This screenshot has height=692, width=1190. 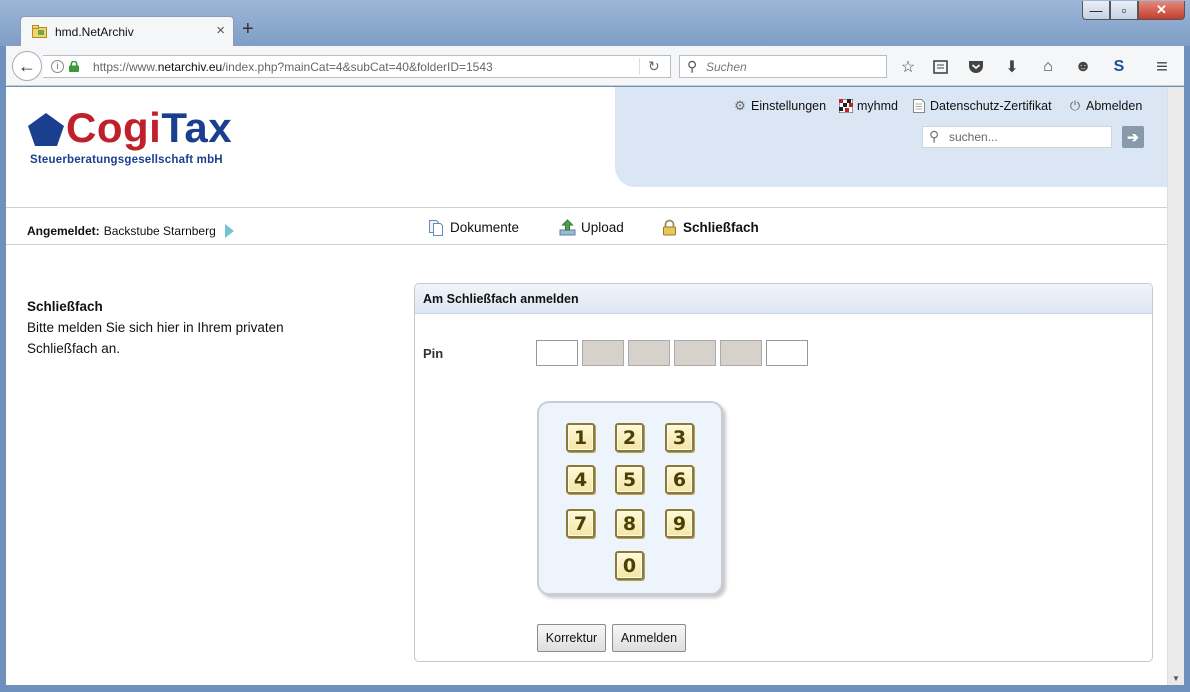 I want to click on pocket-icon, so click(x=976, y=67).